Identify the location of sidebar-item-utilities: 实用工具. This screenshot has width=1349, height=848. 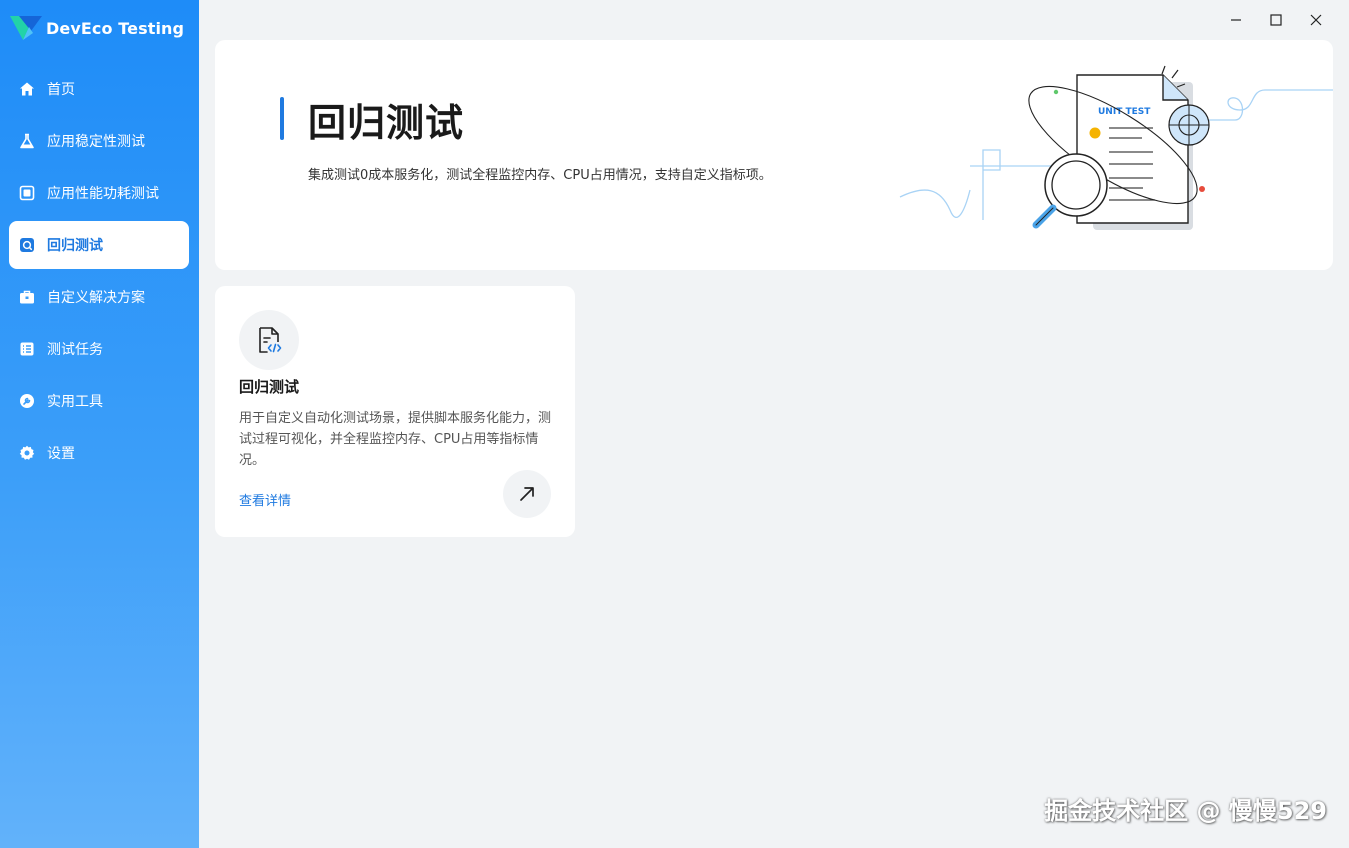
(99, 401).